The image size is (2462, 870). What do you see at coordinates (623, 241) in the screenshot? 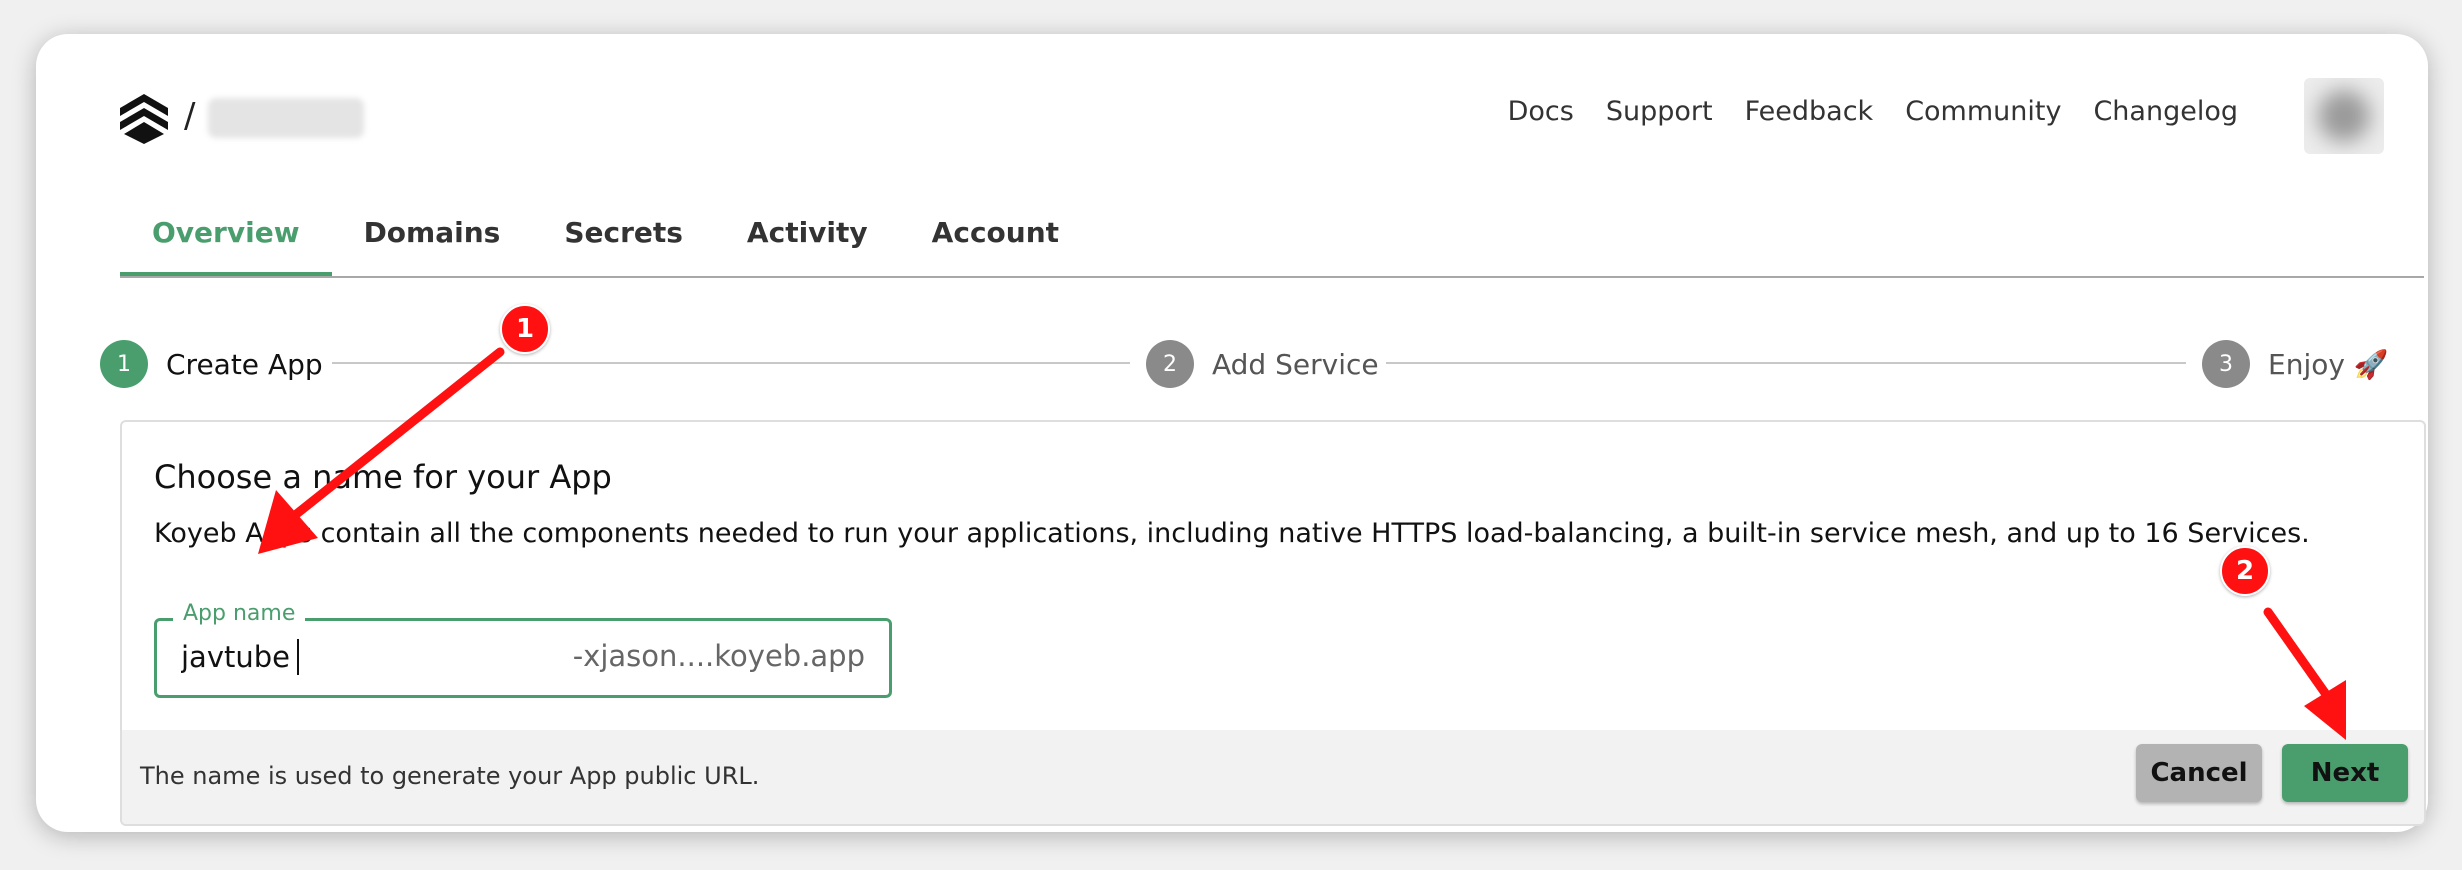
I see `tab-secrets: Secrets` at bounding box center [623, 241].